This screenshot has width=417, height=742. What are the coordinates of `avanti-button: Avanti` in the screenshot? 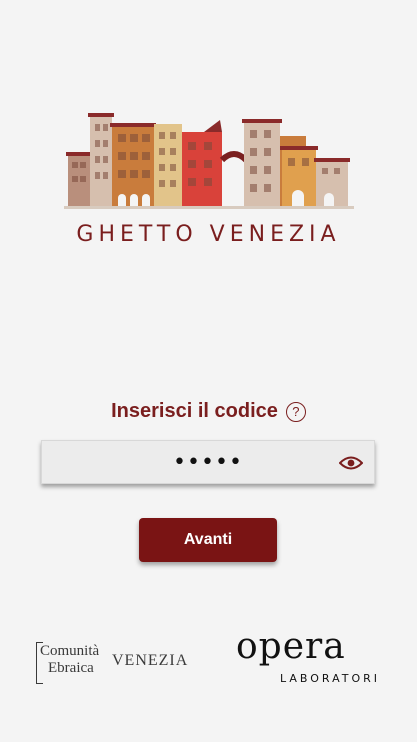 It's located at (208, 540).